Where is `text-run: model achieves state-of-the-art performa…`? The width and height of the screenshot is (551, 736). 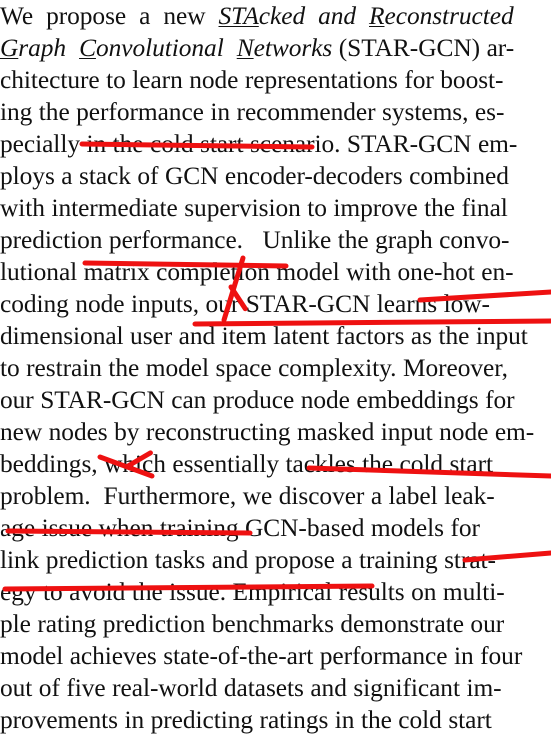 text-run: model achieves state-of-the-art performa… is located at coordinates (261, 656).